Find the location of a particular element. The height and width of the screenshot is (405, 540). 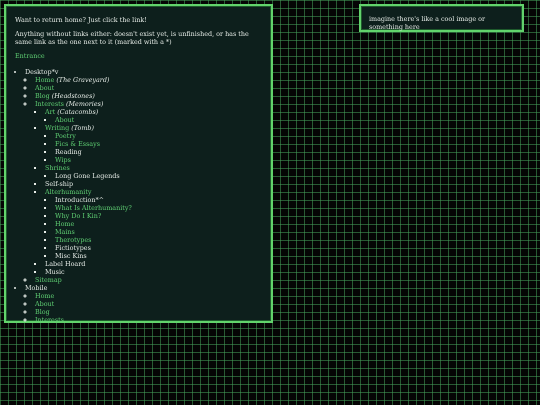

home-link: Home is located at coordinates (44, 80).